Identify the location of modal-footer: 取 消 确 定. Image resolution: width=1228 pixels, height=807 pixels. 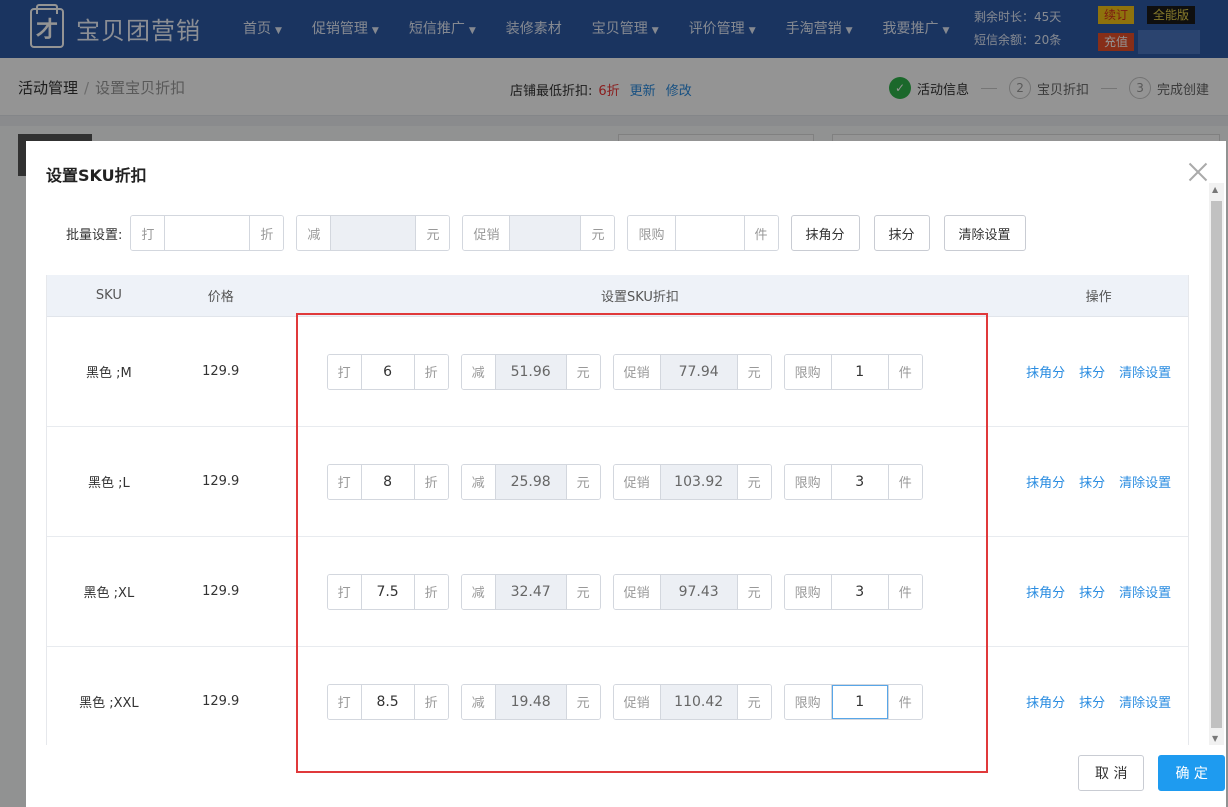
(1144, 773).